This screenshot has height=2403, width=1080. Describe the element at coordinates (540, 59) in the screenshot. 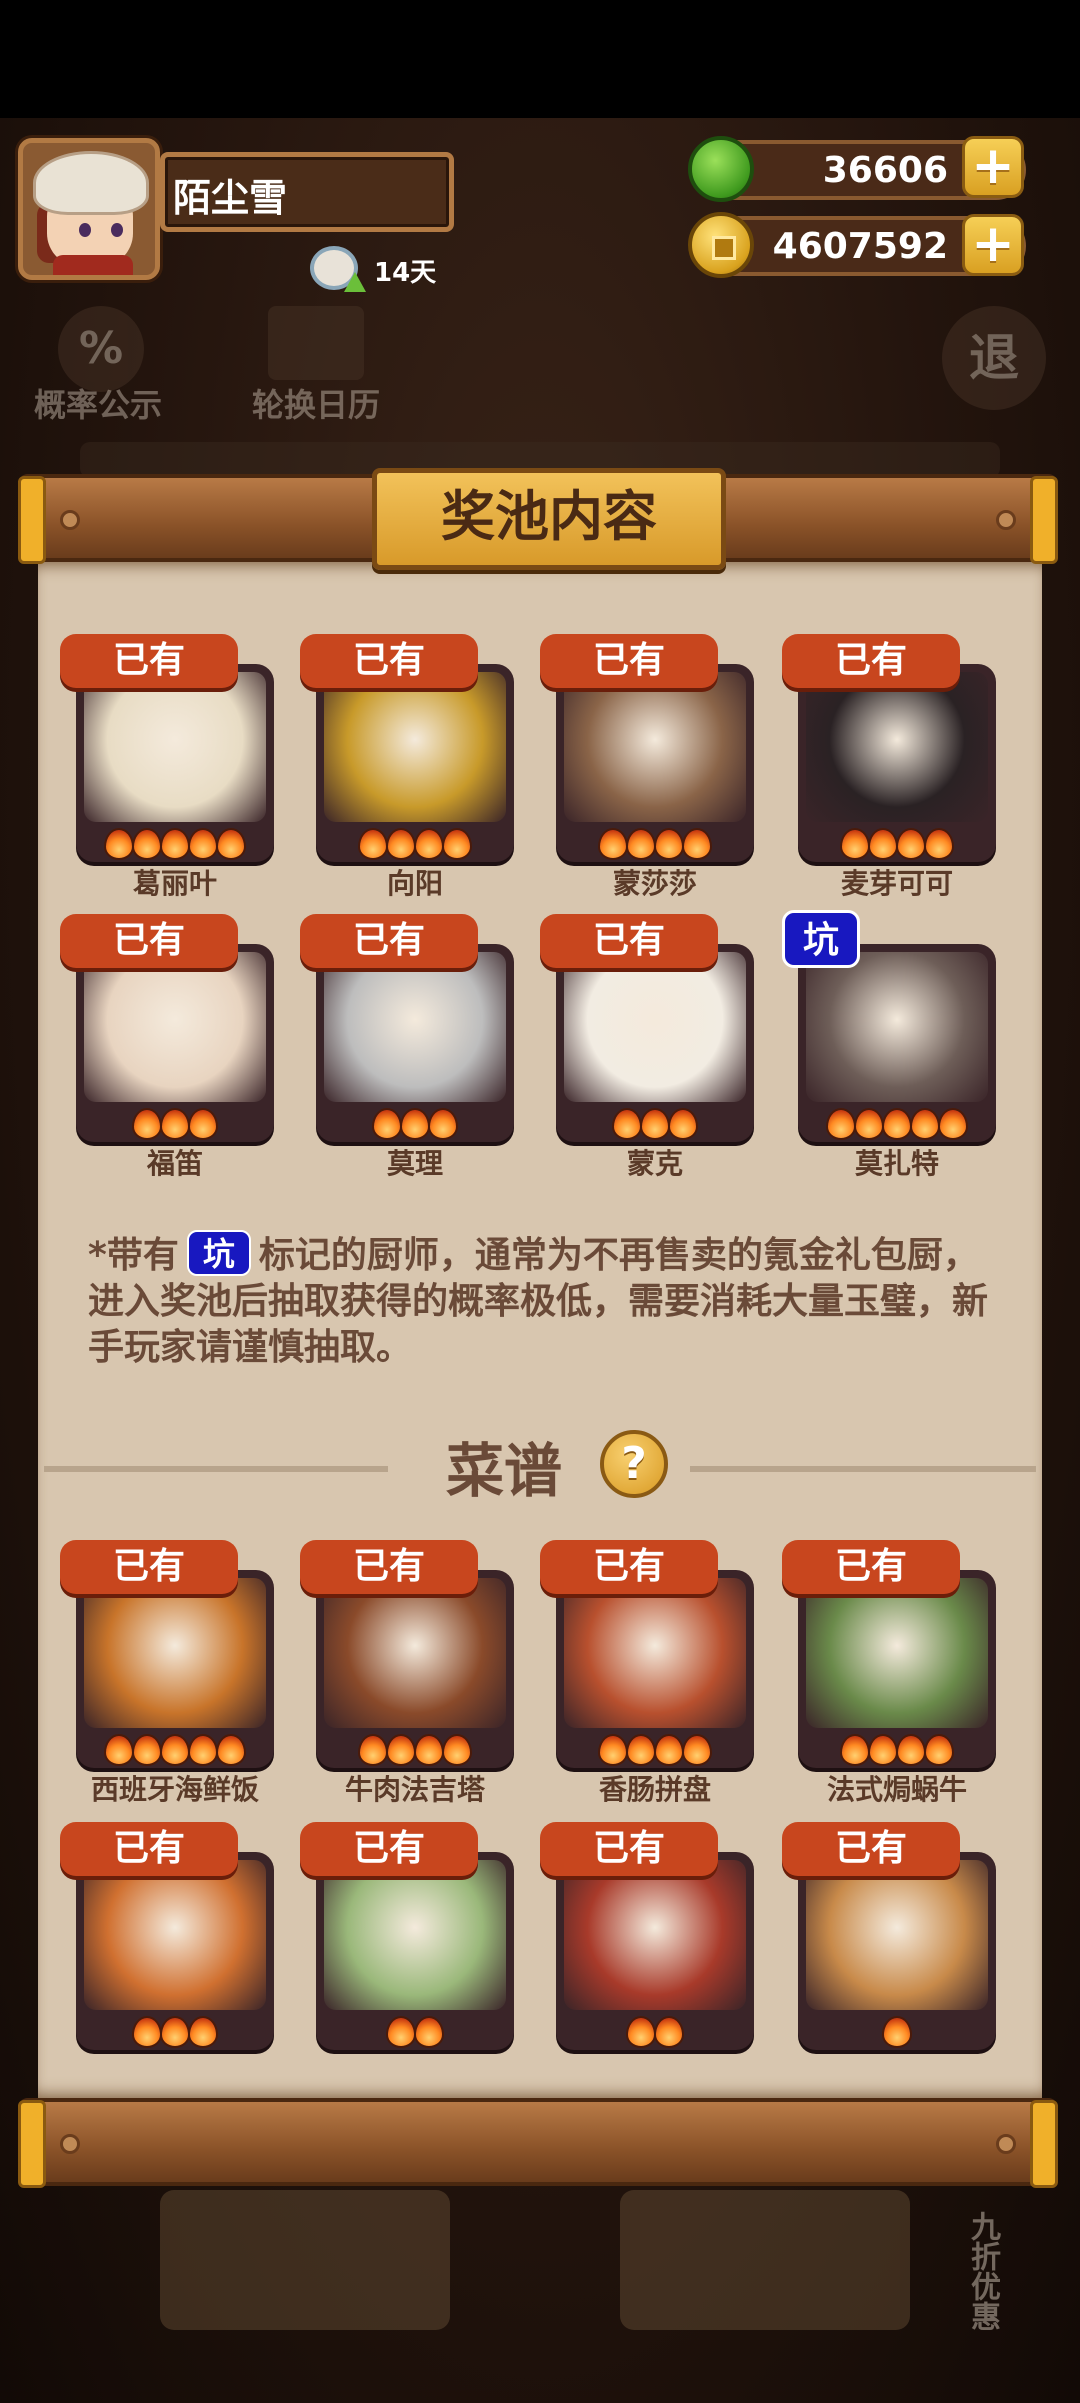

I see `top-black-bar` at that location.